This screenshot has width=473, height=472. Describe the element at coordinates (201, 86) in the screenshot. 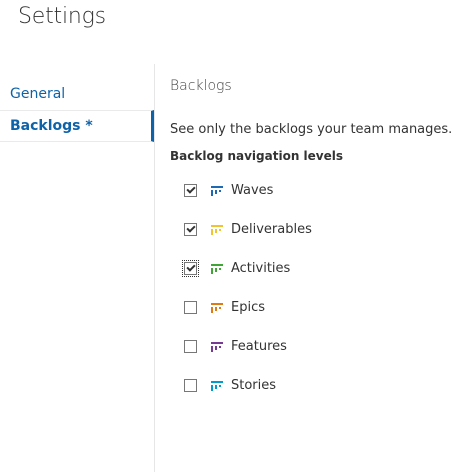

I see `section-title: Backlogs` at that location.